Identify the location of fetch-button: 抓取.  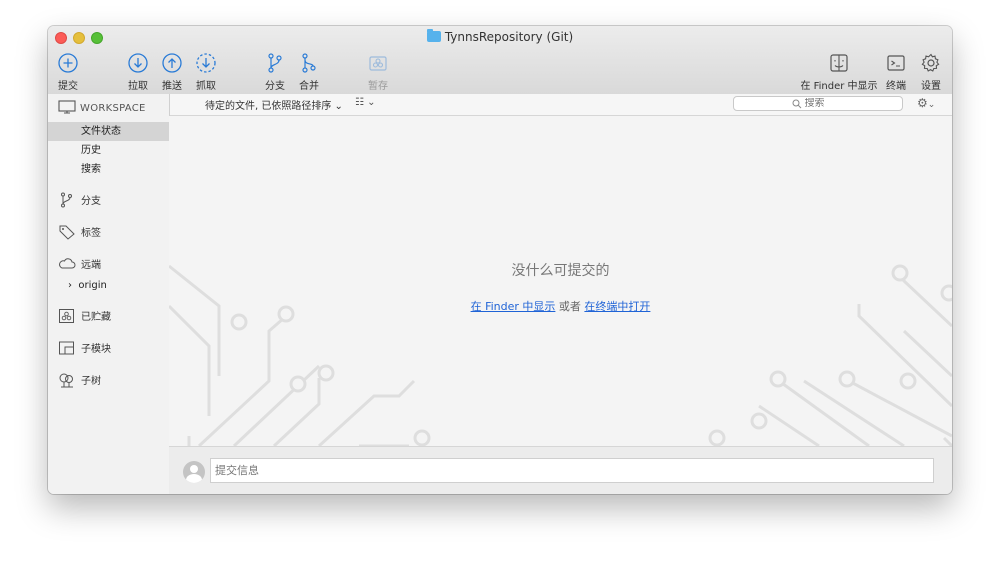
(206, 72).